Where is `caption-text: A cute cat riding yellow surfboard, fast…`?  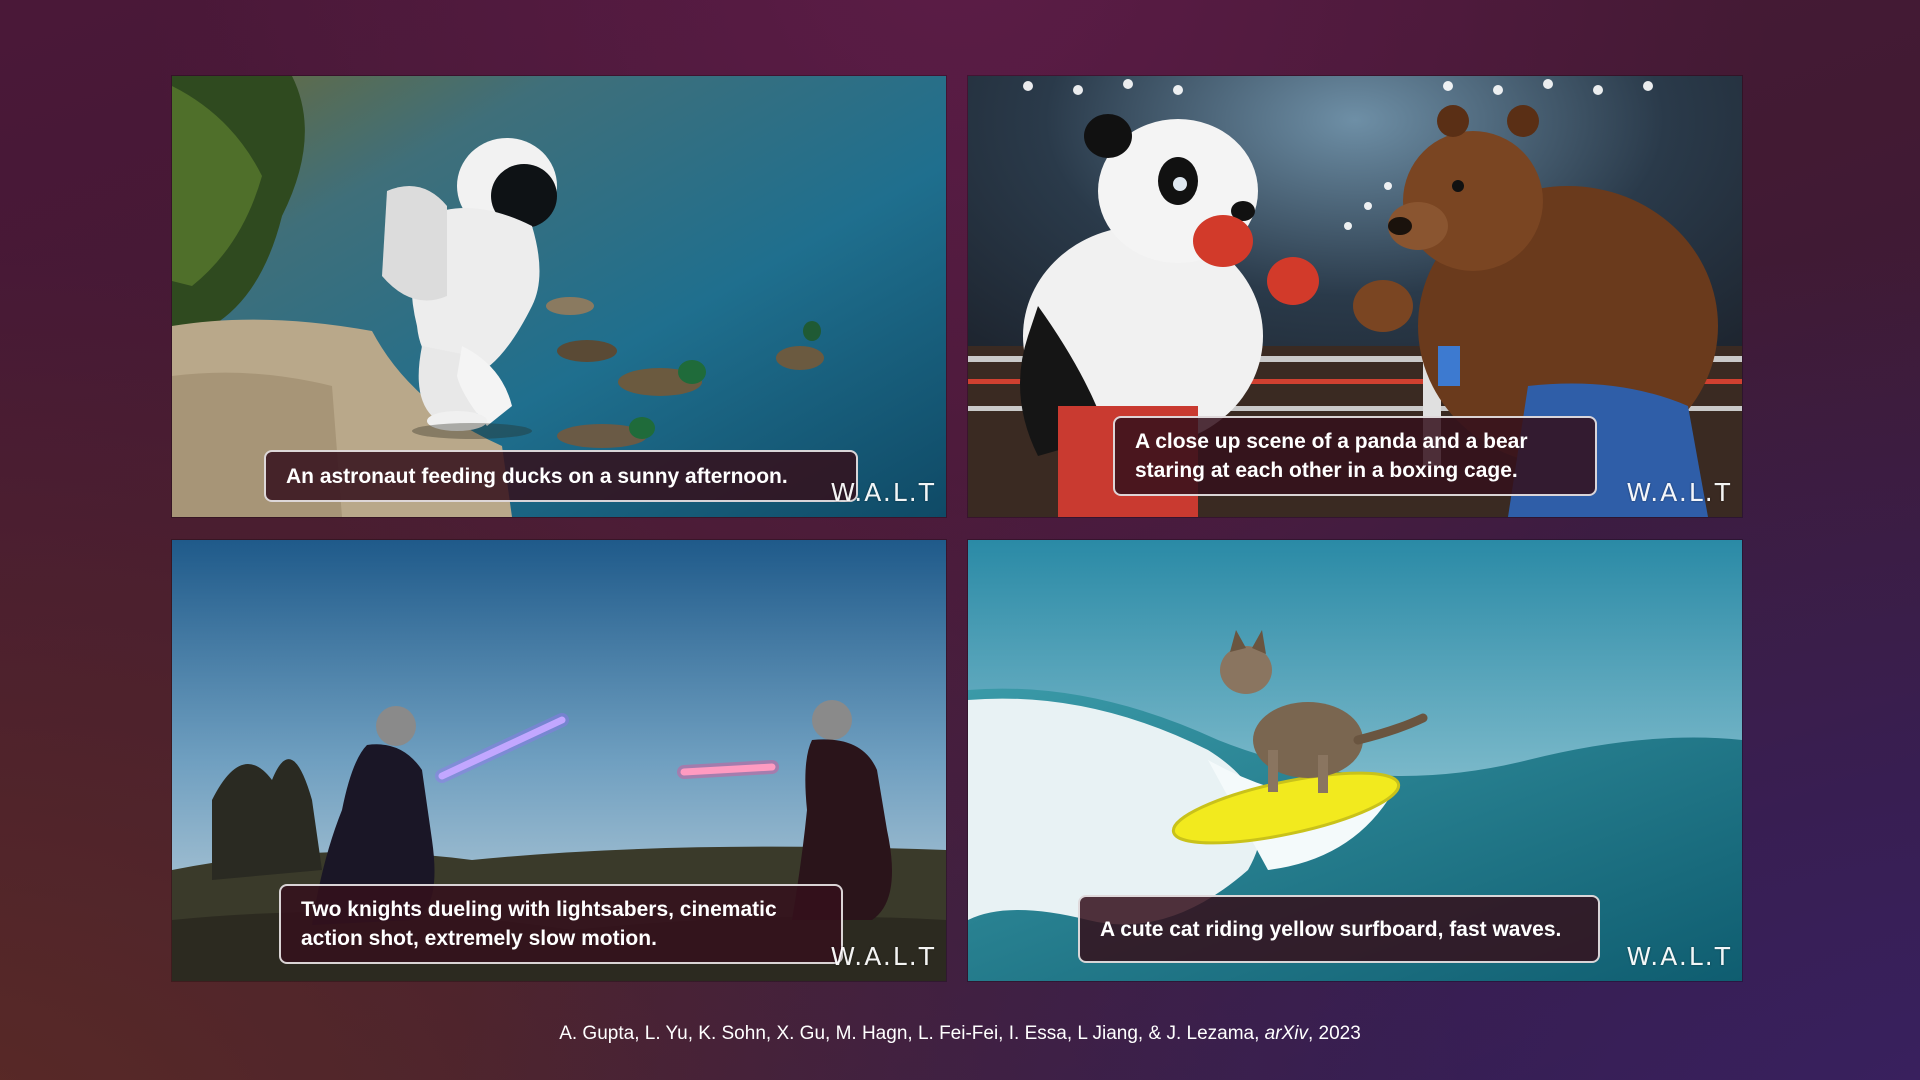
caption-text: A cute cat riding yellow surfboard, fast… is located at coordinates (1331, 929).